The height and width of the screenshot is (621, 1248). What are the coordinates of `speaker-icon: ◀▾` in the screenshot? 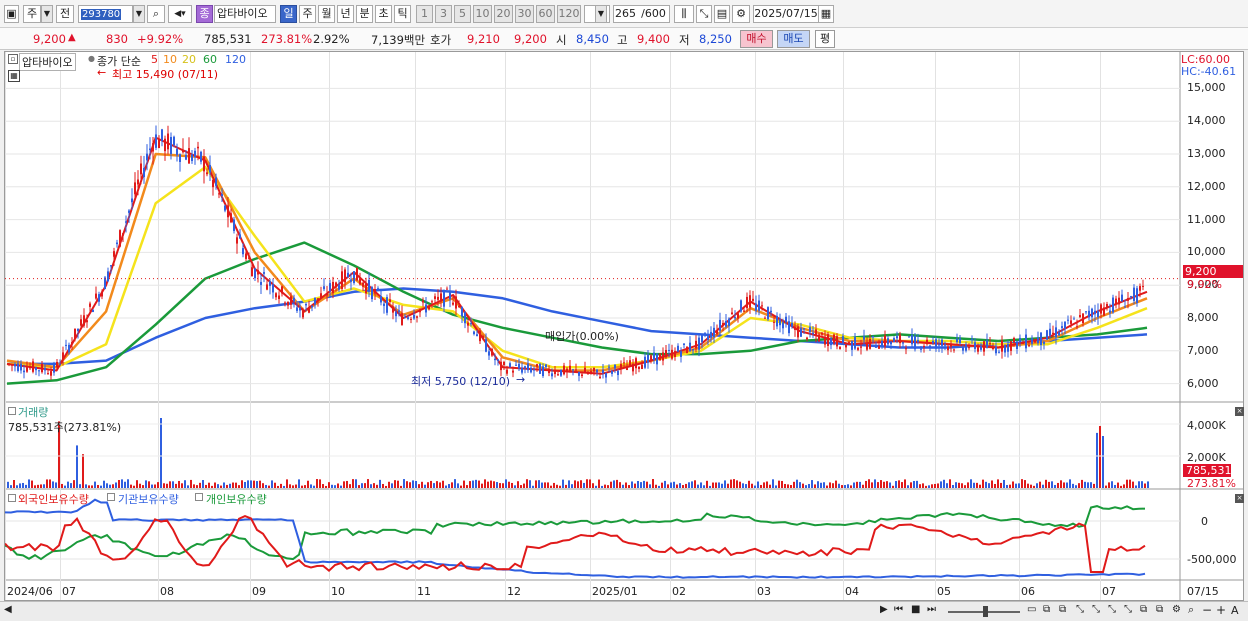 It's located at (180, 14).